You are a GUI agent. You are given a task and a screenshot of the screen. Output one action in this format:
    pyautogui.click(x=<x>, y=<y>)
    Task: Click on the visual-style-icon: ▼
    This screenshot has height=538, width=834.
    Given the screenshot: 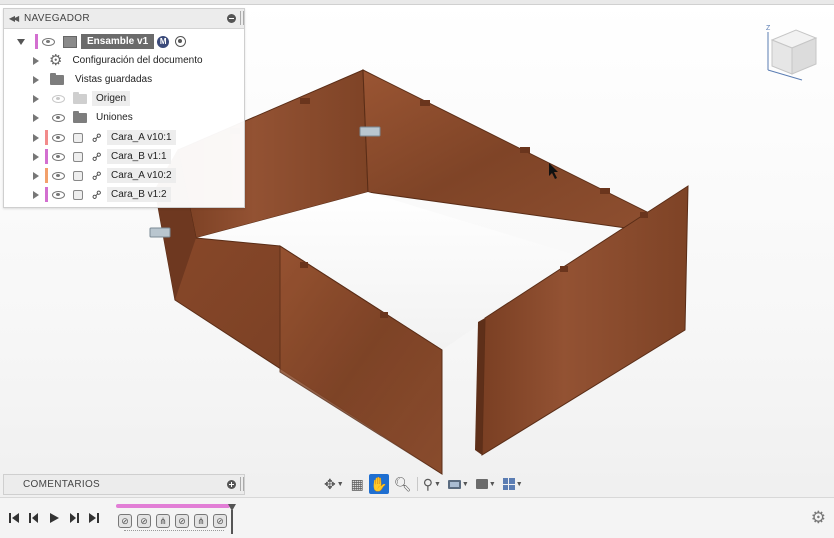 What is the action you would take?
    pyautogui.click(x=486, y=484)
    